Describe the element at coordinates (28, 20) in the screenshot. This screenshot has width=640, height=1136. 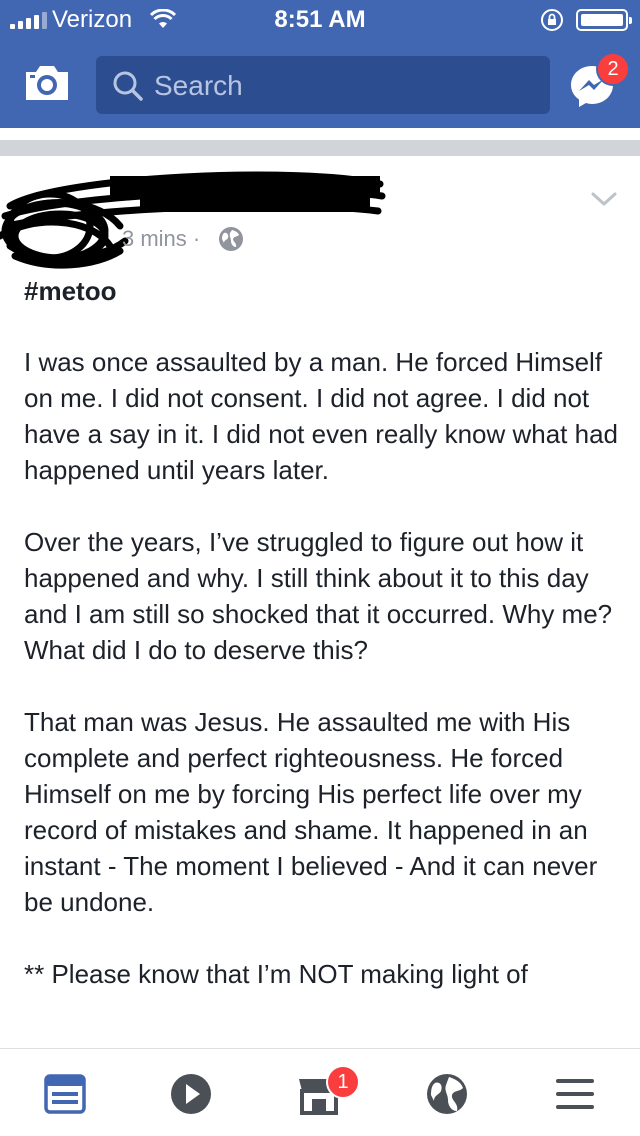
I see `signal-strength-icon` at that location.